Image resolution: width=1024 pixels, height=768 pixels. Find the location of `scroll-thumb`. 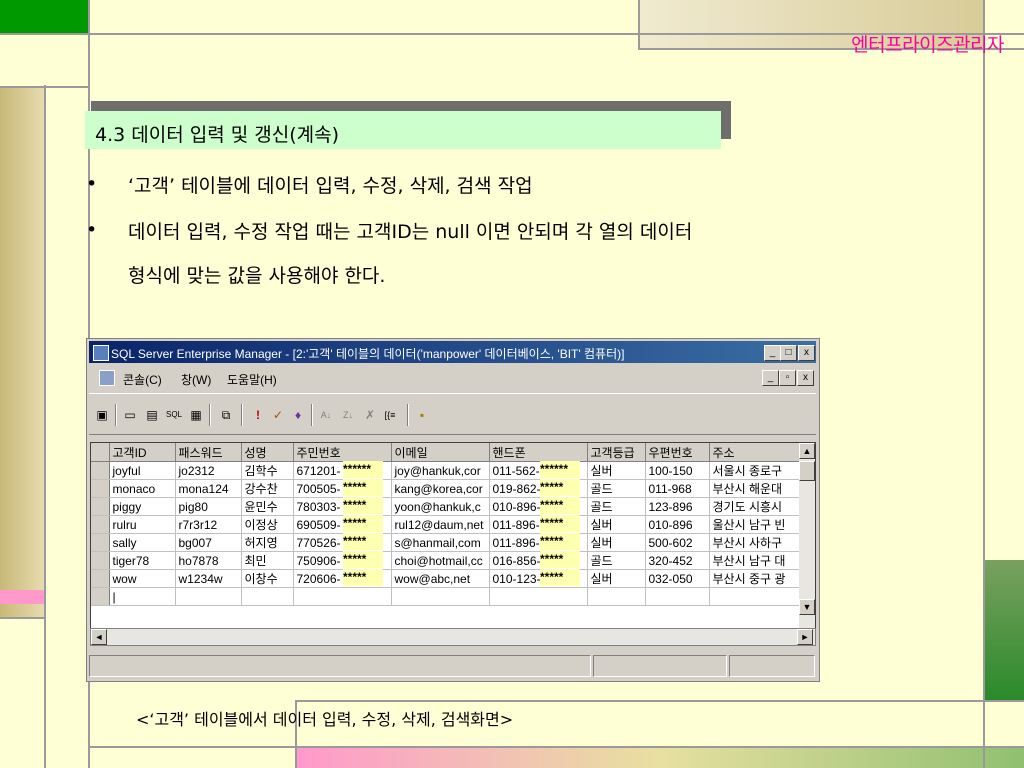

scroll-thumb is located at coordinates (807, 471).